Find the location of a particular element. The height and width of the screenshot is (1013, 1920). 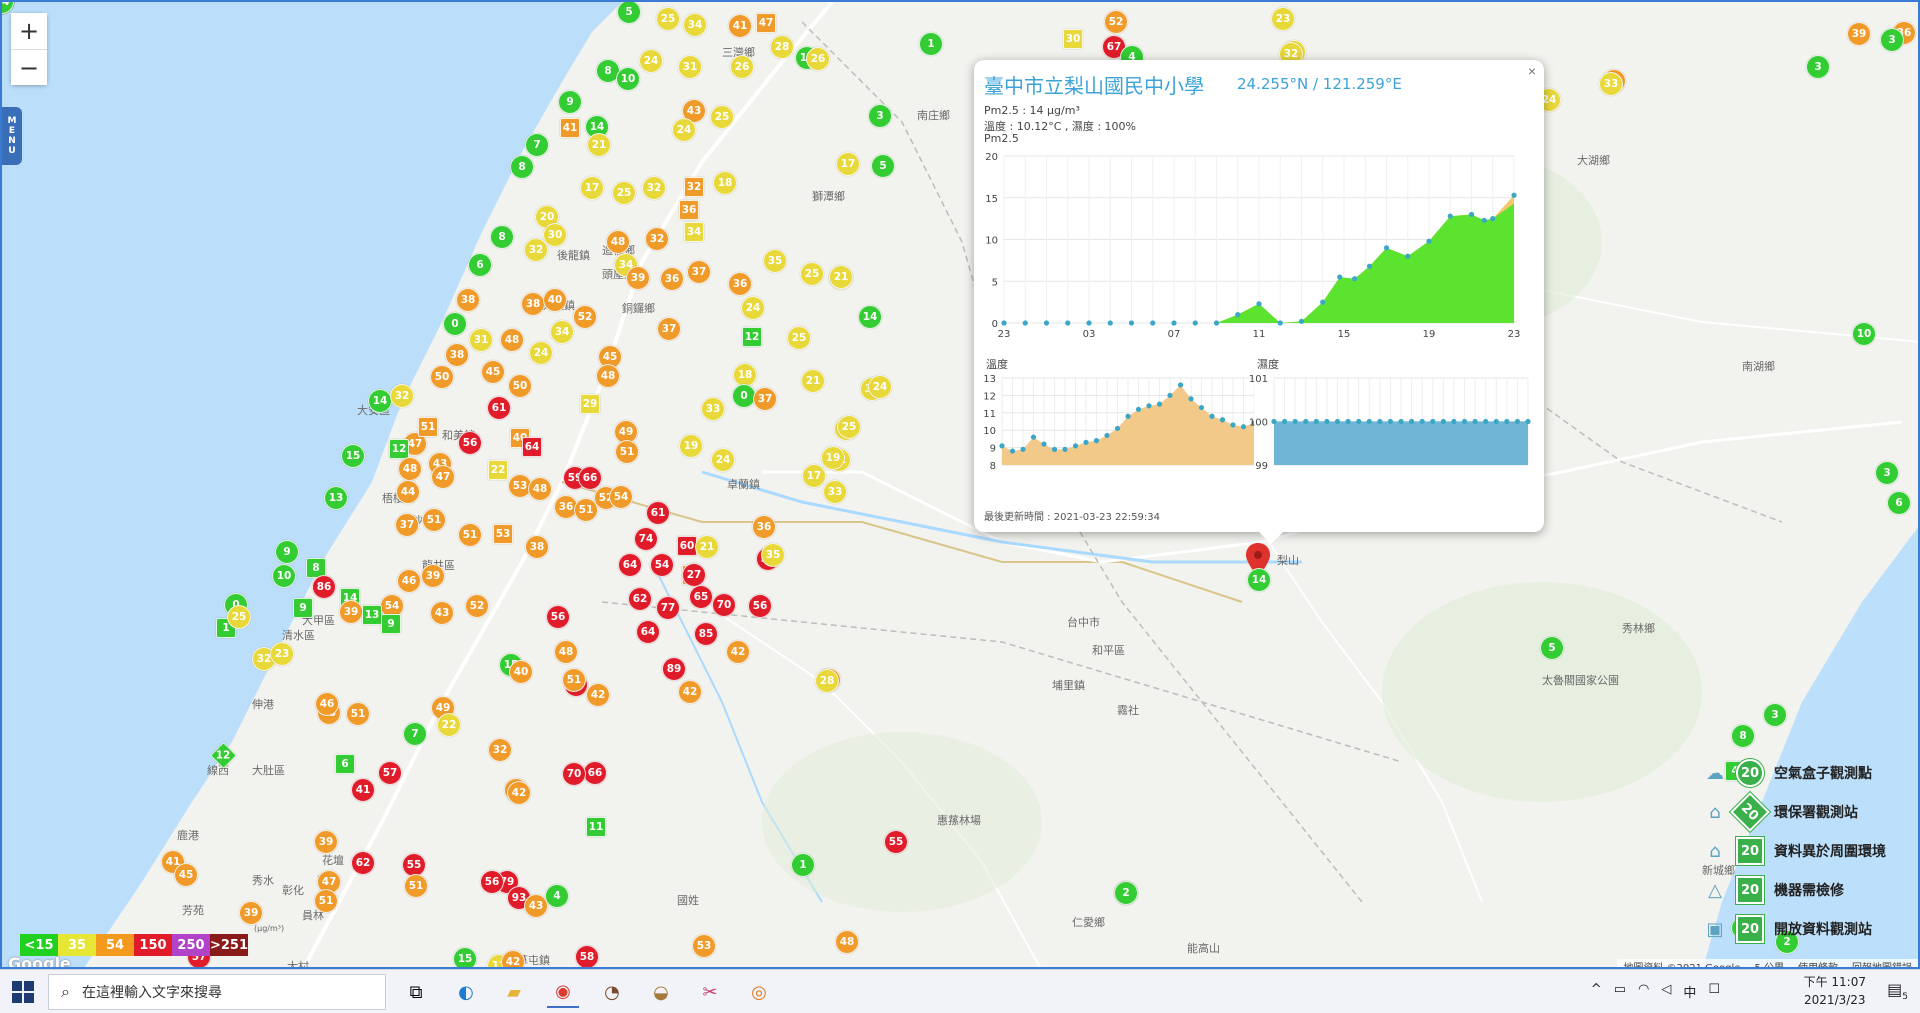

task-view-icon: ⧉ is located at coordinates (416, 992).